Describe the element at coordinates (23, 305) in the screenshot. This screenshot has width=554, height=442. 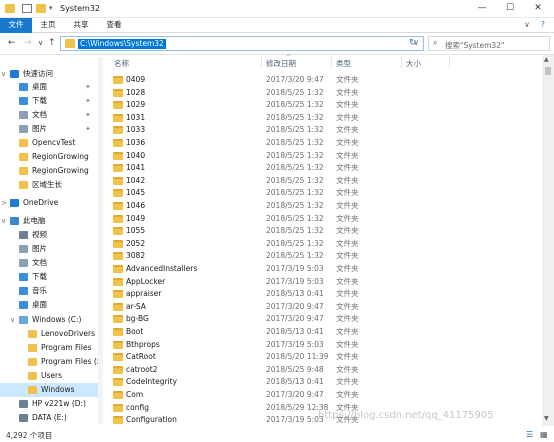
I see `desktop-icon` at that location.